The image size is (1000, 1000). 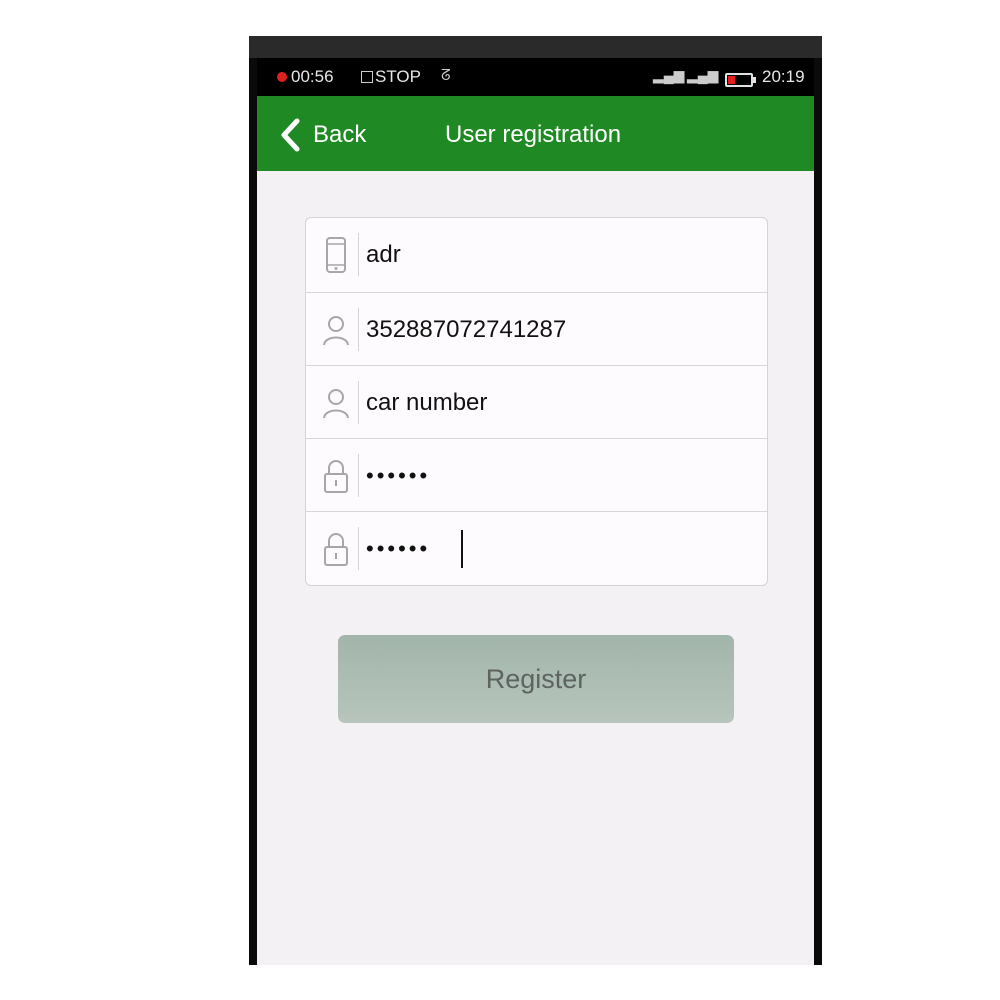 I want to click on form-row-confirm-password, so click(x=536, y=548).